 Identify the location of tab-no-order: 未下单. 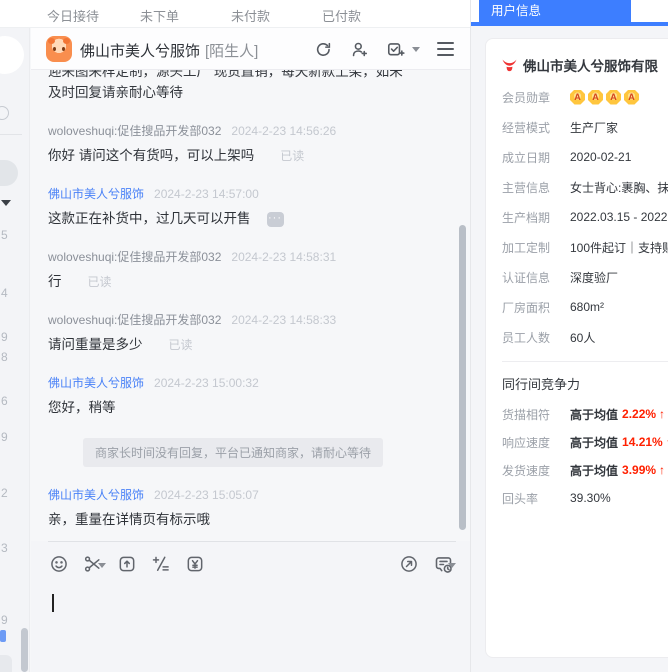
(159, 15).